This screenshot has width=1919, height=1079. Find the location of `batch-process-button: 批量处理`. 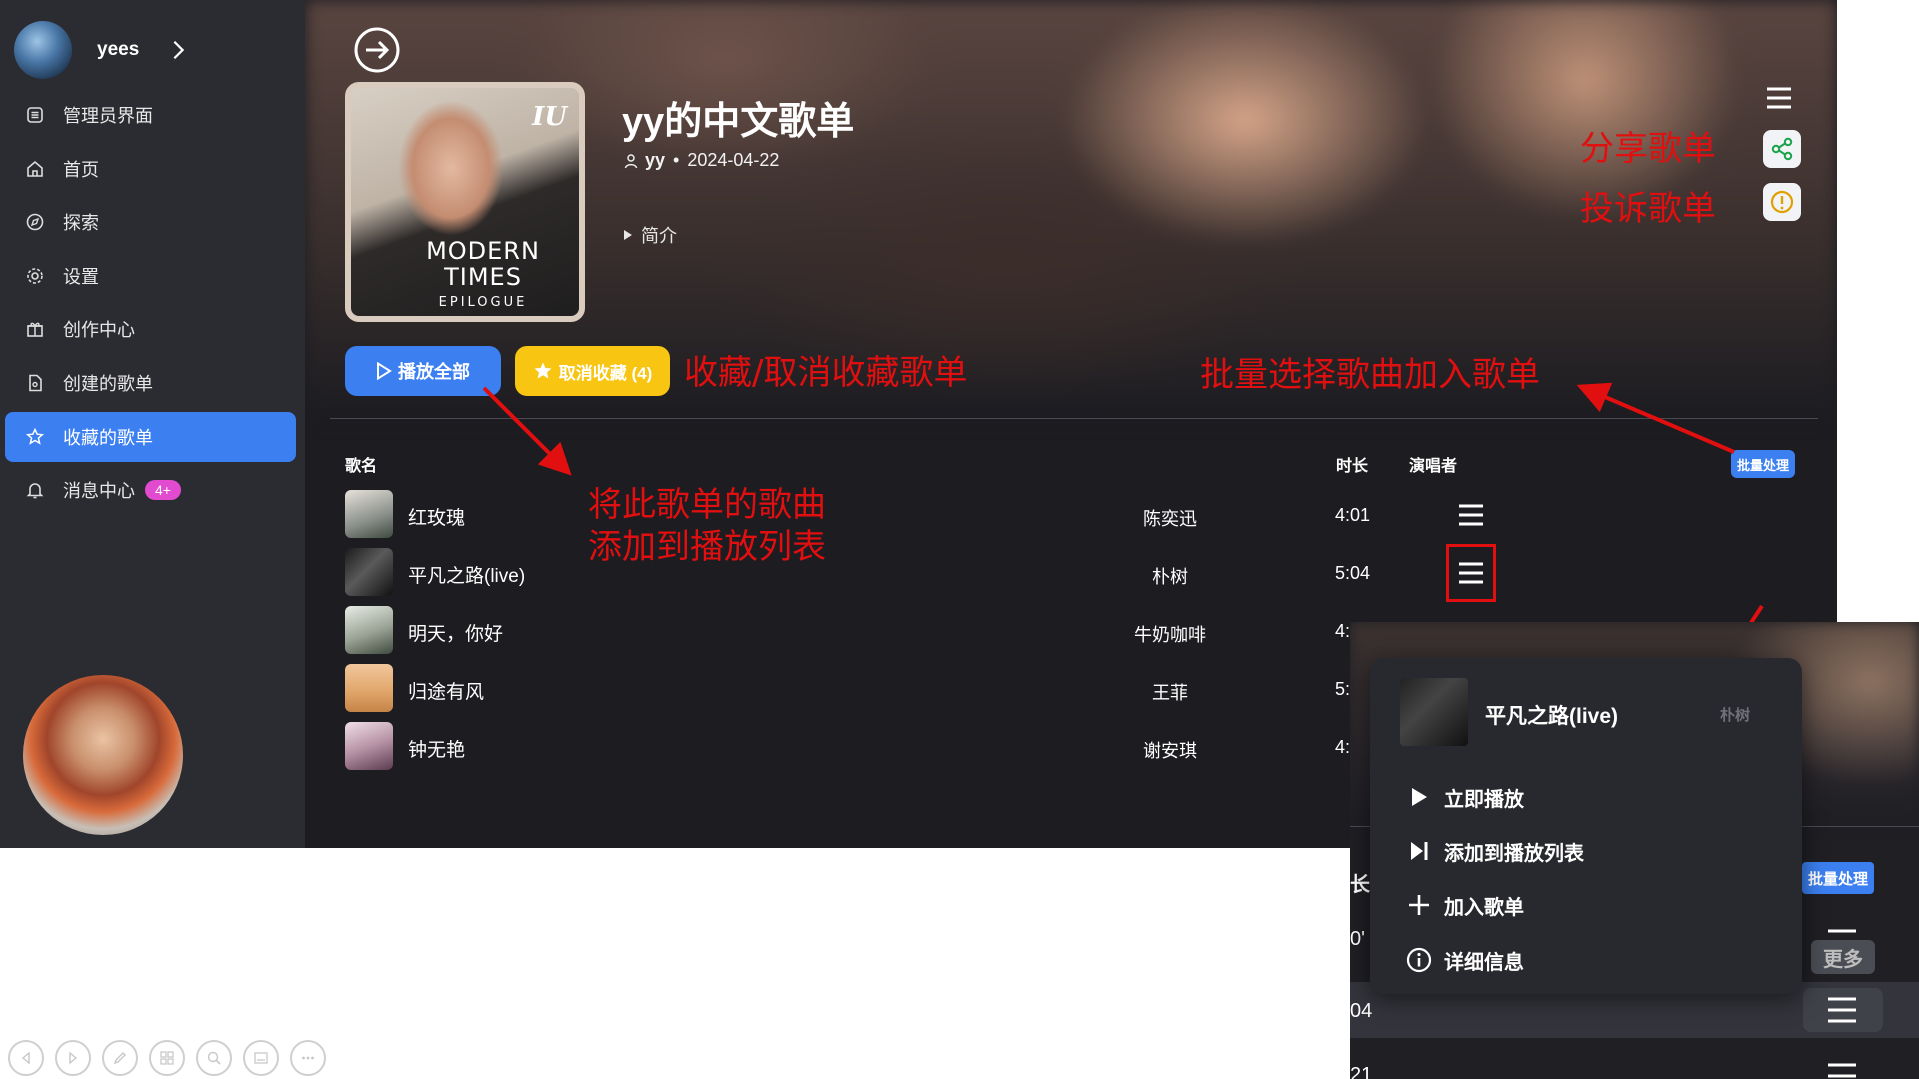

batch-process-button: 批量处理 is located at coordinates (1763, 464).